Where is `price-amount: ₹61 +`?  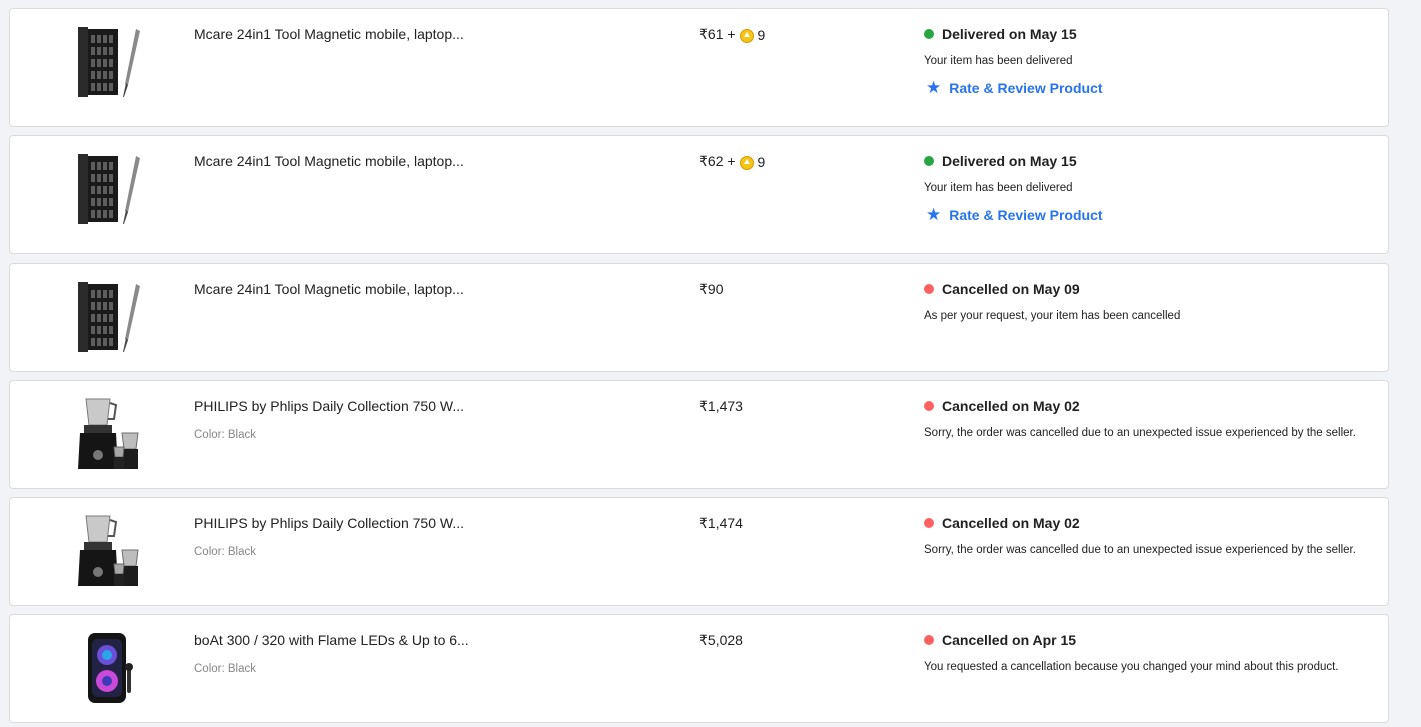
price-amount: ₹61 + is located at coordinates (717, 34).